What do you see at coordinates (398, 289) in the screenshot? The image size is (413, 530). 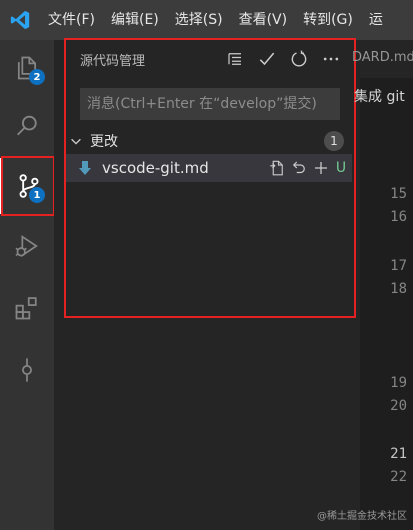 I see `line-number: 18` at bounding box center [398, 289].